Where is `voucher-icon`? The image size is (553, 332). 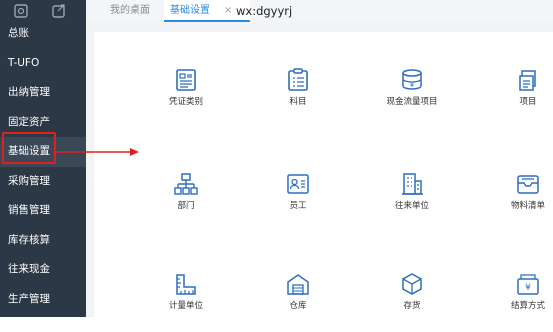 voucher-icon is located at coordinates (186, 80).